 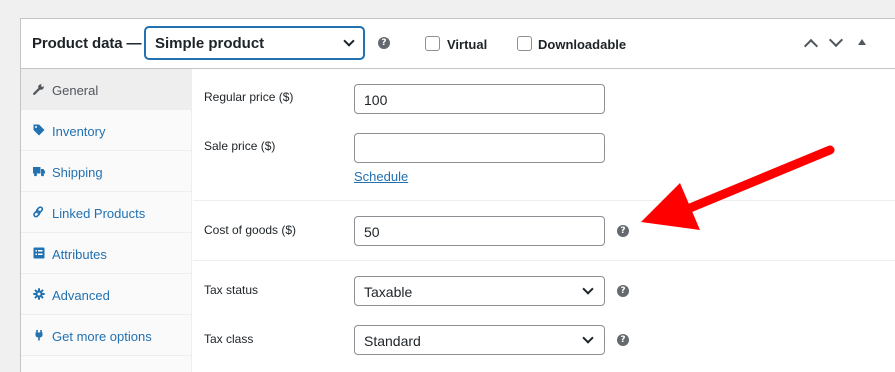 What do you see at coordinates (738, 187) in the screenshot?
I see `red-annotation-arrow` at bounding box center [738, 187].